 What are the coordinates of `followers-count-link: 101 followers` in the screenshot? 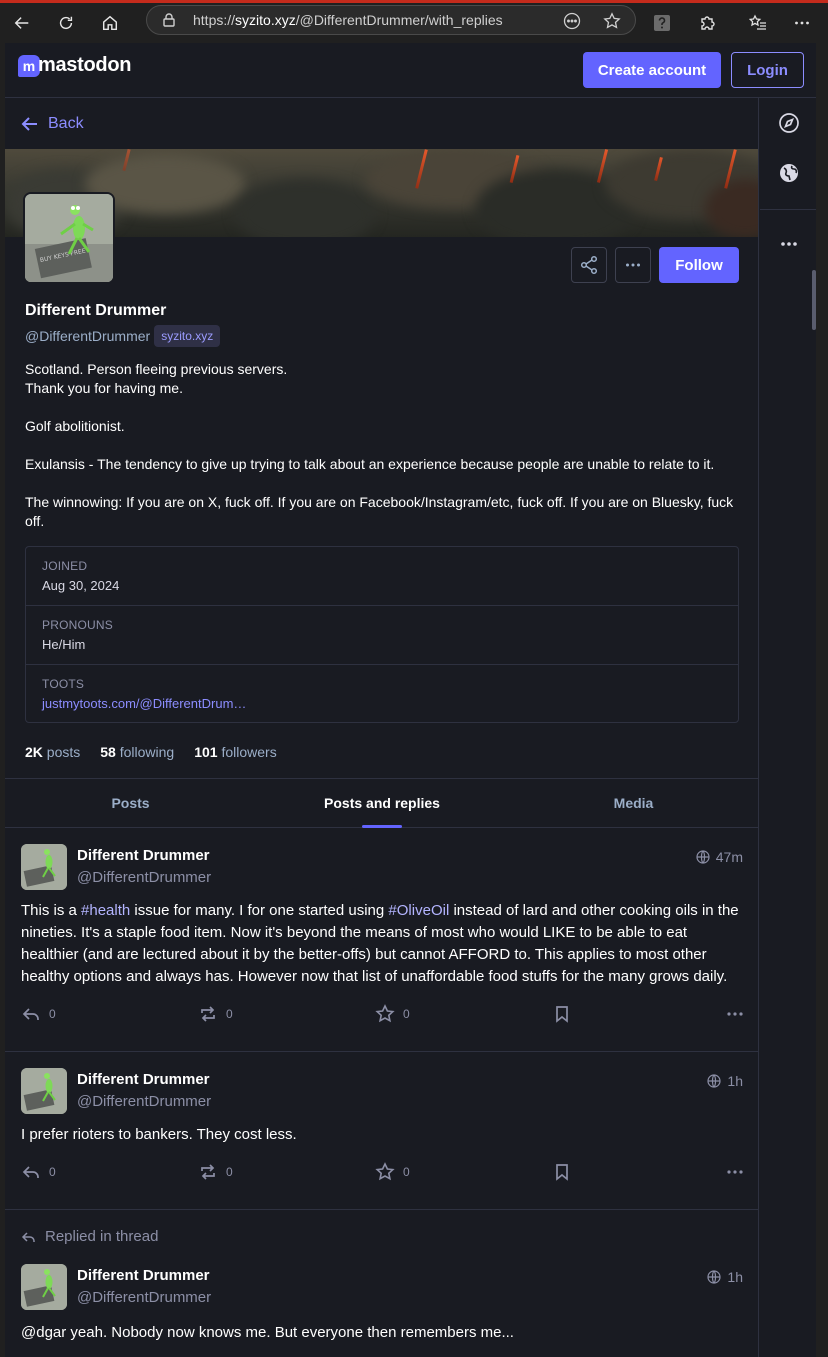 It's located at (235, 752).